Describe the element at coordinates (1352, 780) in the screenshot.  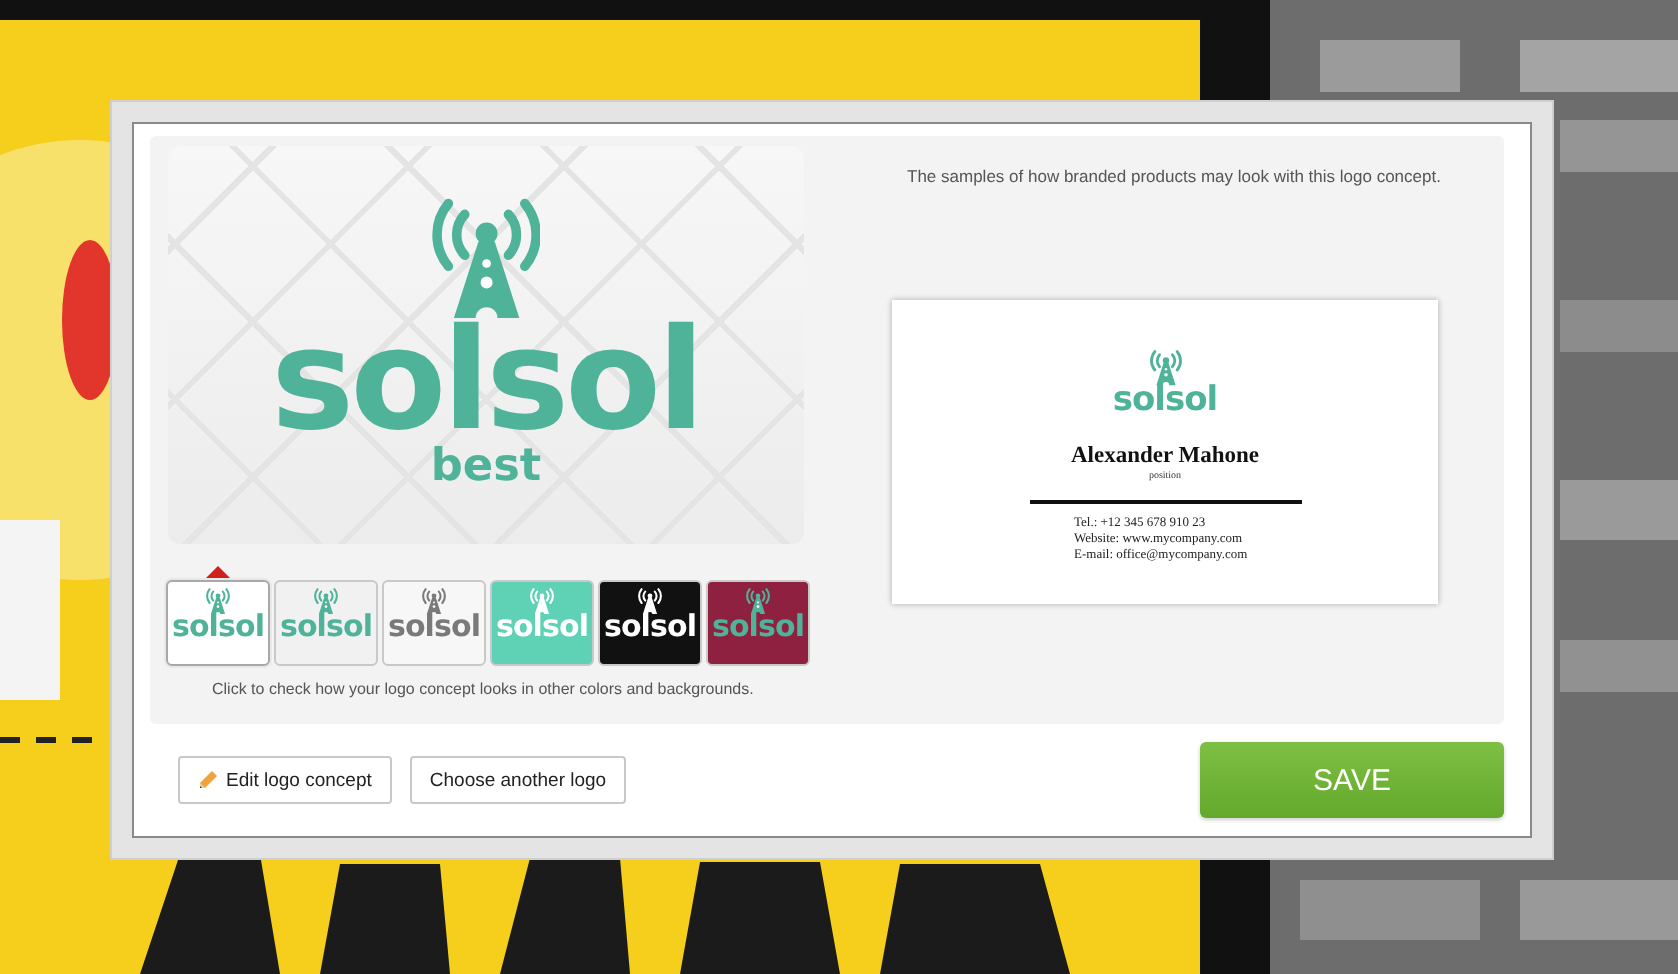
I see `save-button: SAVE` at that location.